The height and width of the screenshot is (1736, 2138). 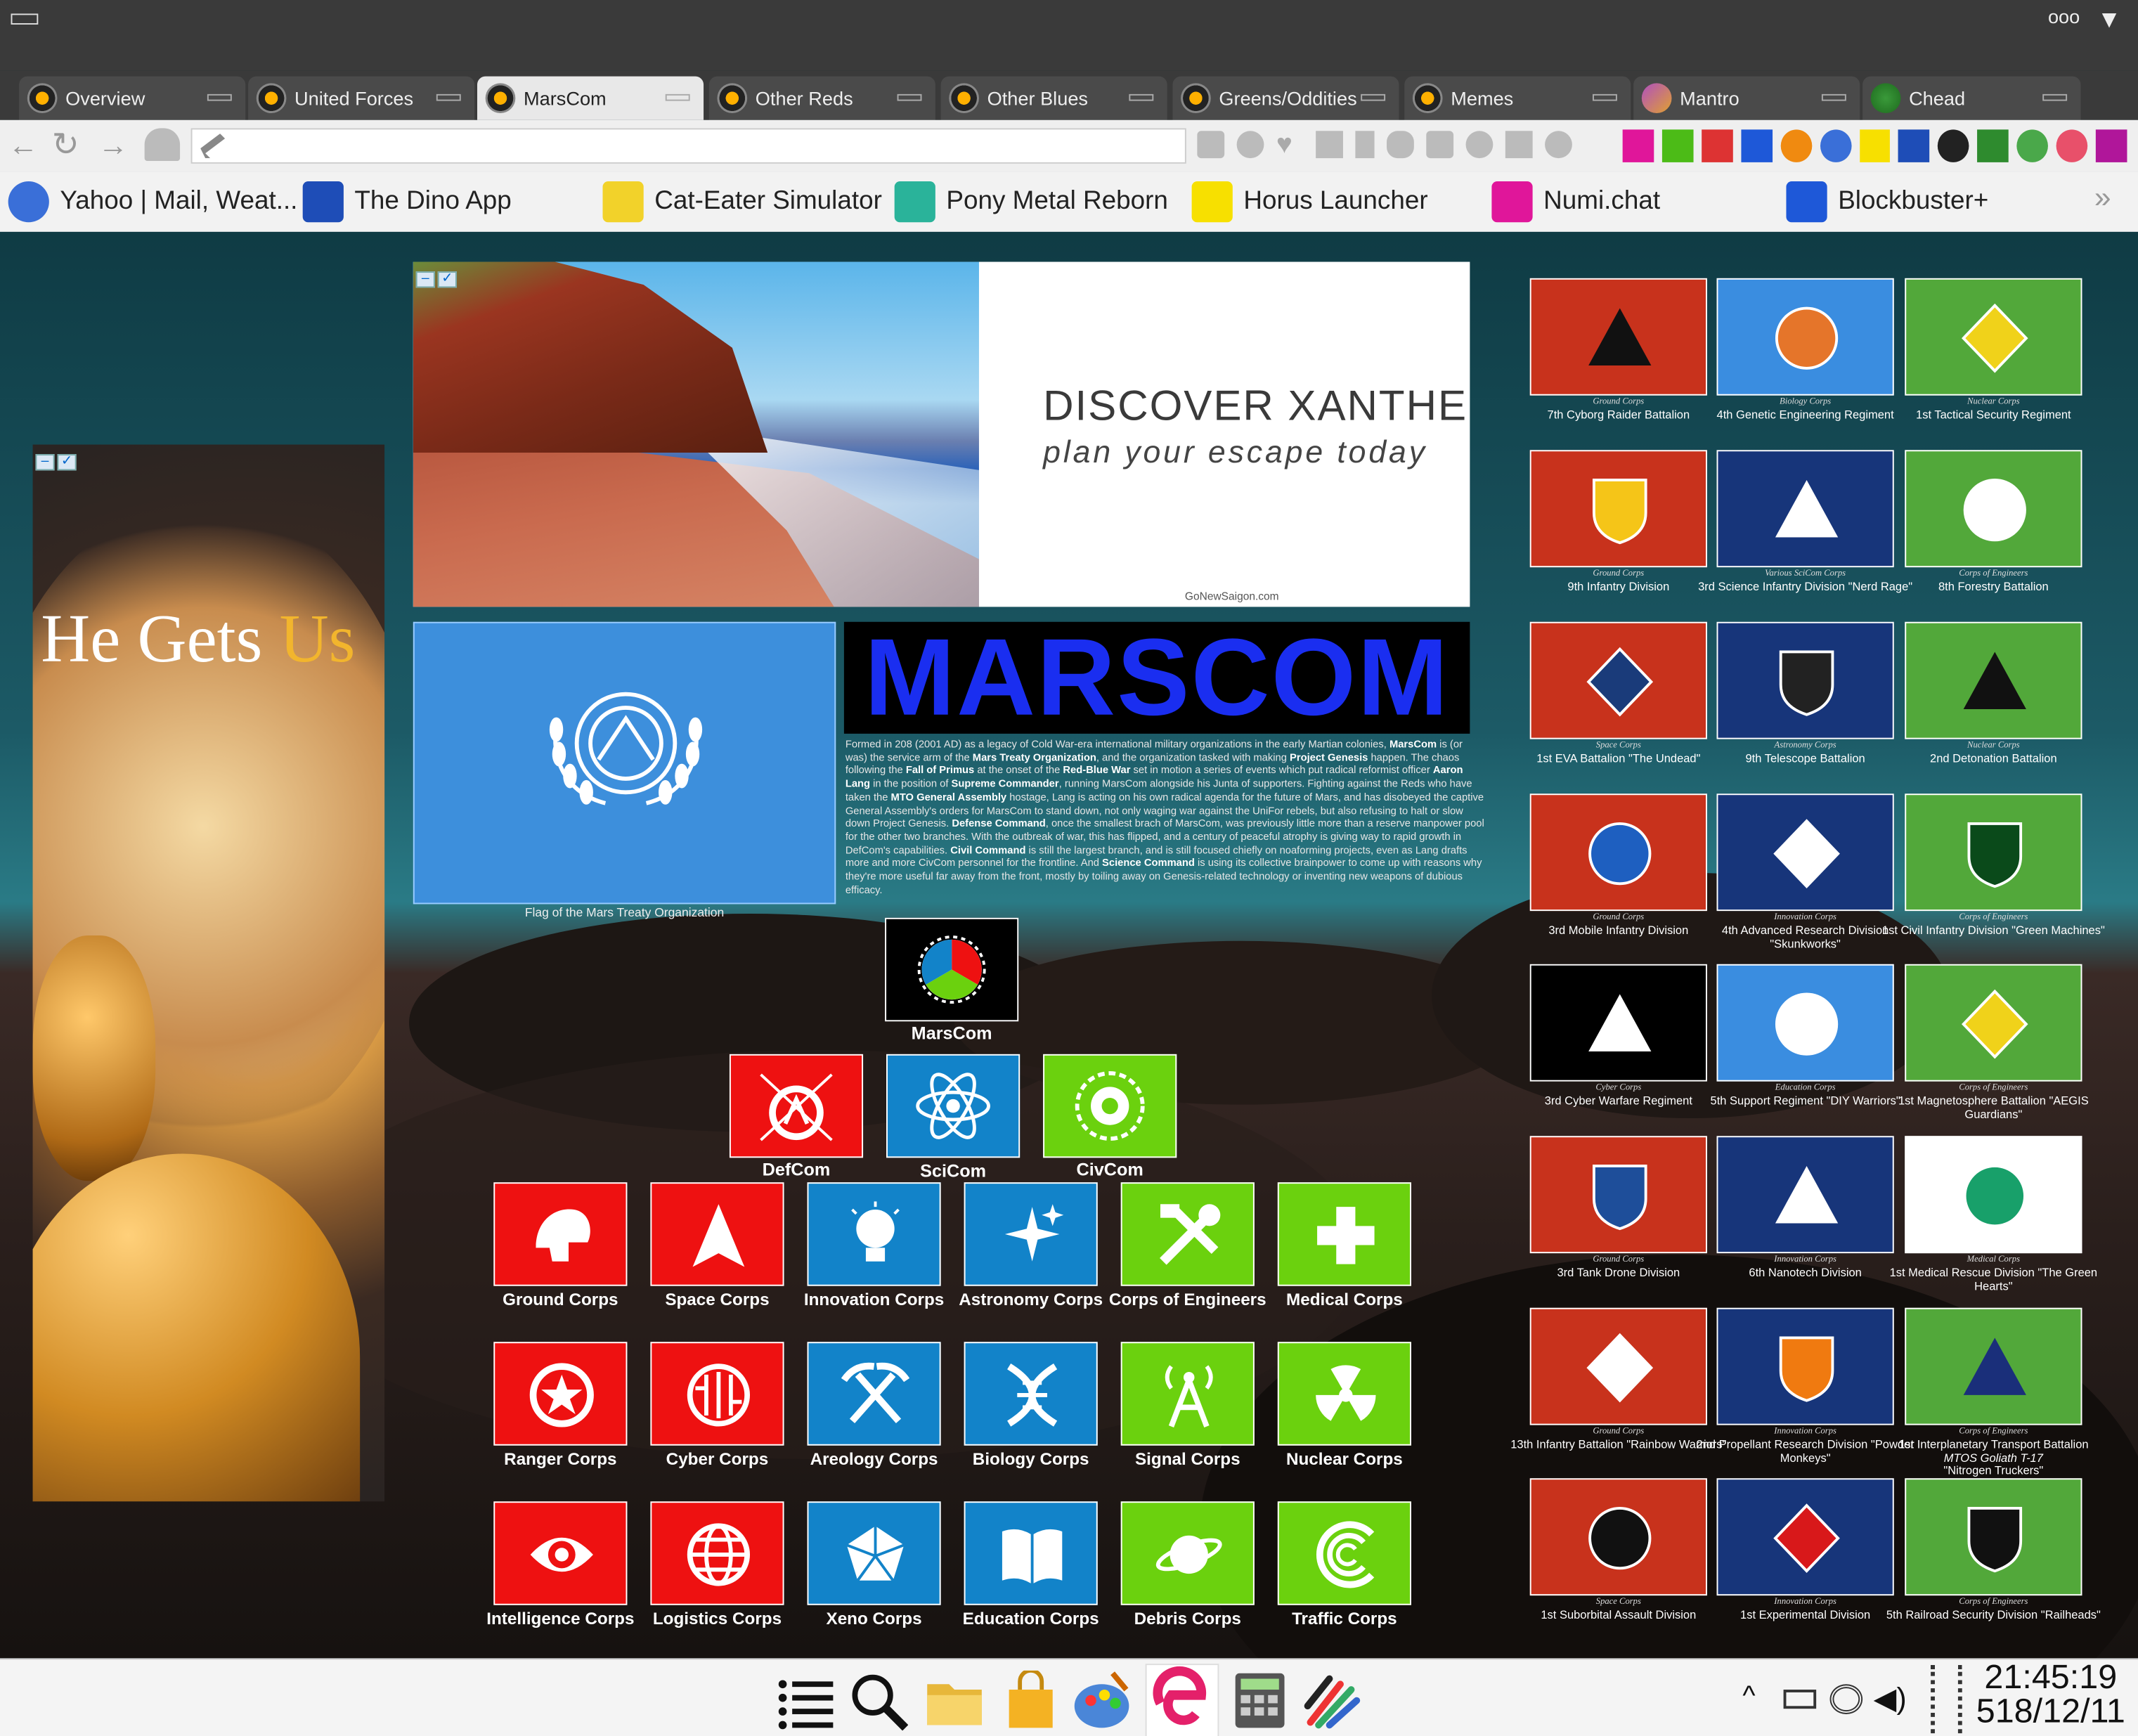 I want to click on blockbuster-app-icon, so click(x=1756, y=145).